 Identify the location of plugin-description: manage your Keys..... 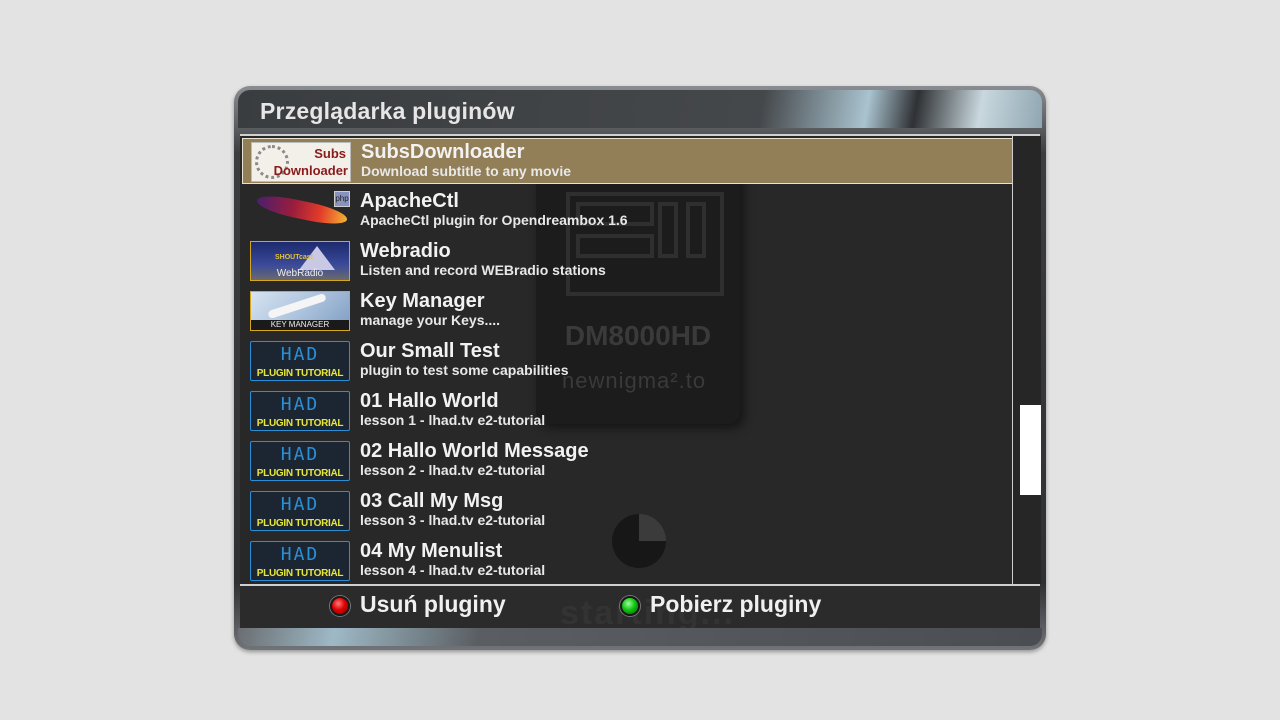
(430, 320).